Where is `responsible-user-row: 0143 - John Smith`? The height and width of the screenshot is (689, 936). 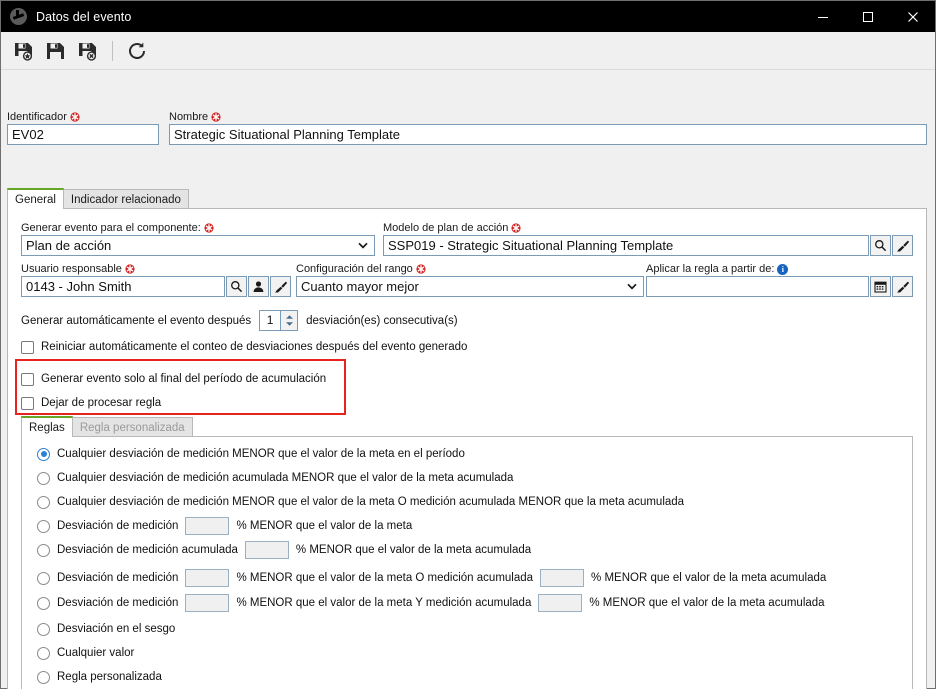
responsible-user-row: 0143 - John Smith is located at coordinates (156, 286).